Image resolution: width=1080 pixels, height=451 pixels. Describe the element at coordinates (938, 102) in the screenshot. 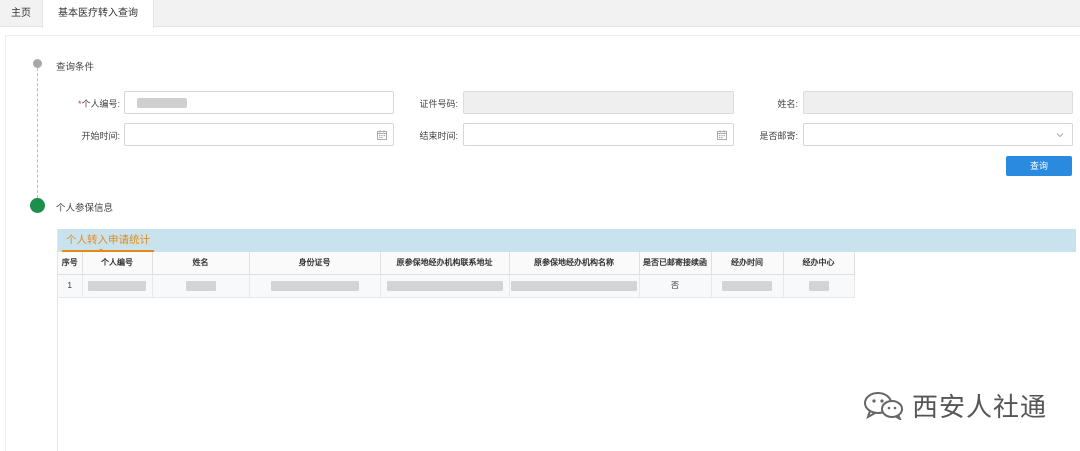

I see `name-input` at that location.